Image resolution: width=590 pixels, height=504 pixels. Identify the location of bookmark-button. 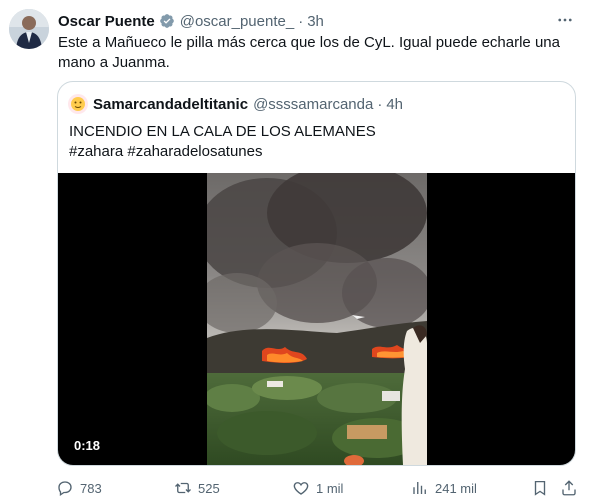
(540, 488).